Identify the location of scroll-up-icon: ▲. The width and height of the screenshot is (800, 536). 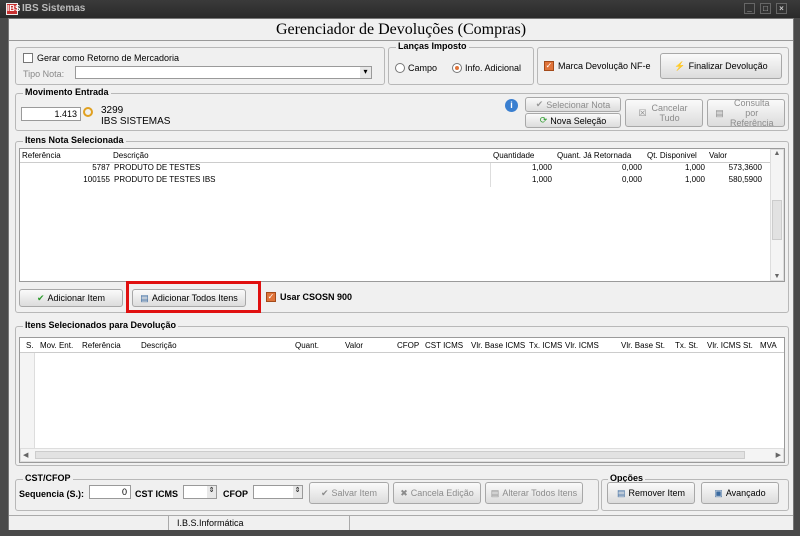
(777, 153).